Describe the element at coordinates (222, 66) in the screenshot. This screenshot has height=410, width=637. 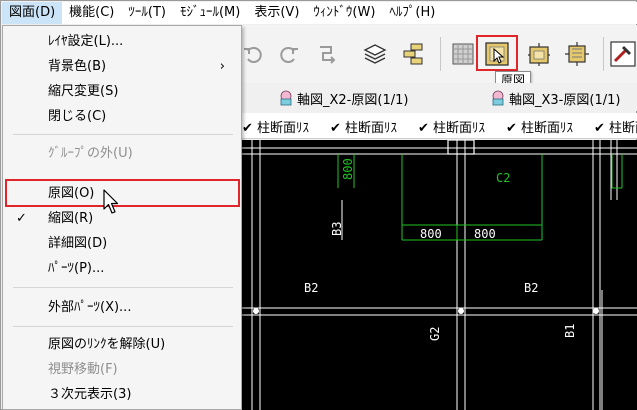
I see `submenu-arrow-icon: ›` at that location.